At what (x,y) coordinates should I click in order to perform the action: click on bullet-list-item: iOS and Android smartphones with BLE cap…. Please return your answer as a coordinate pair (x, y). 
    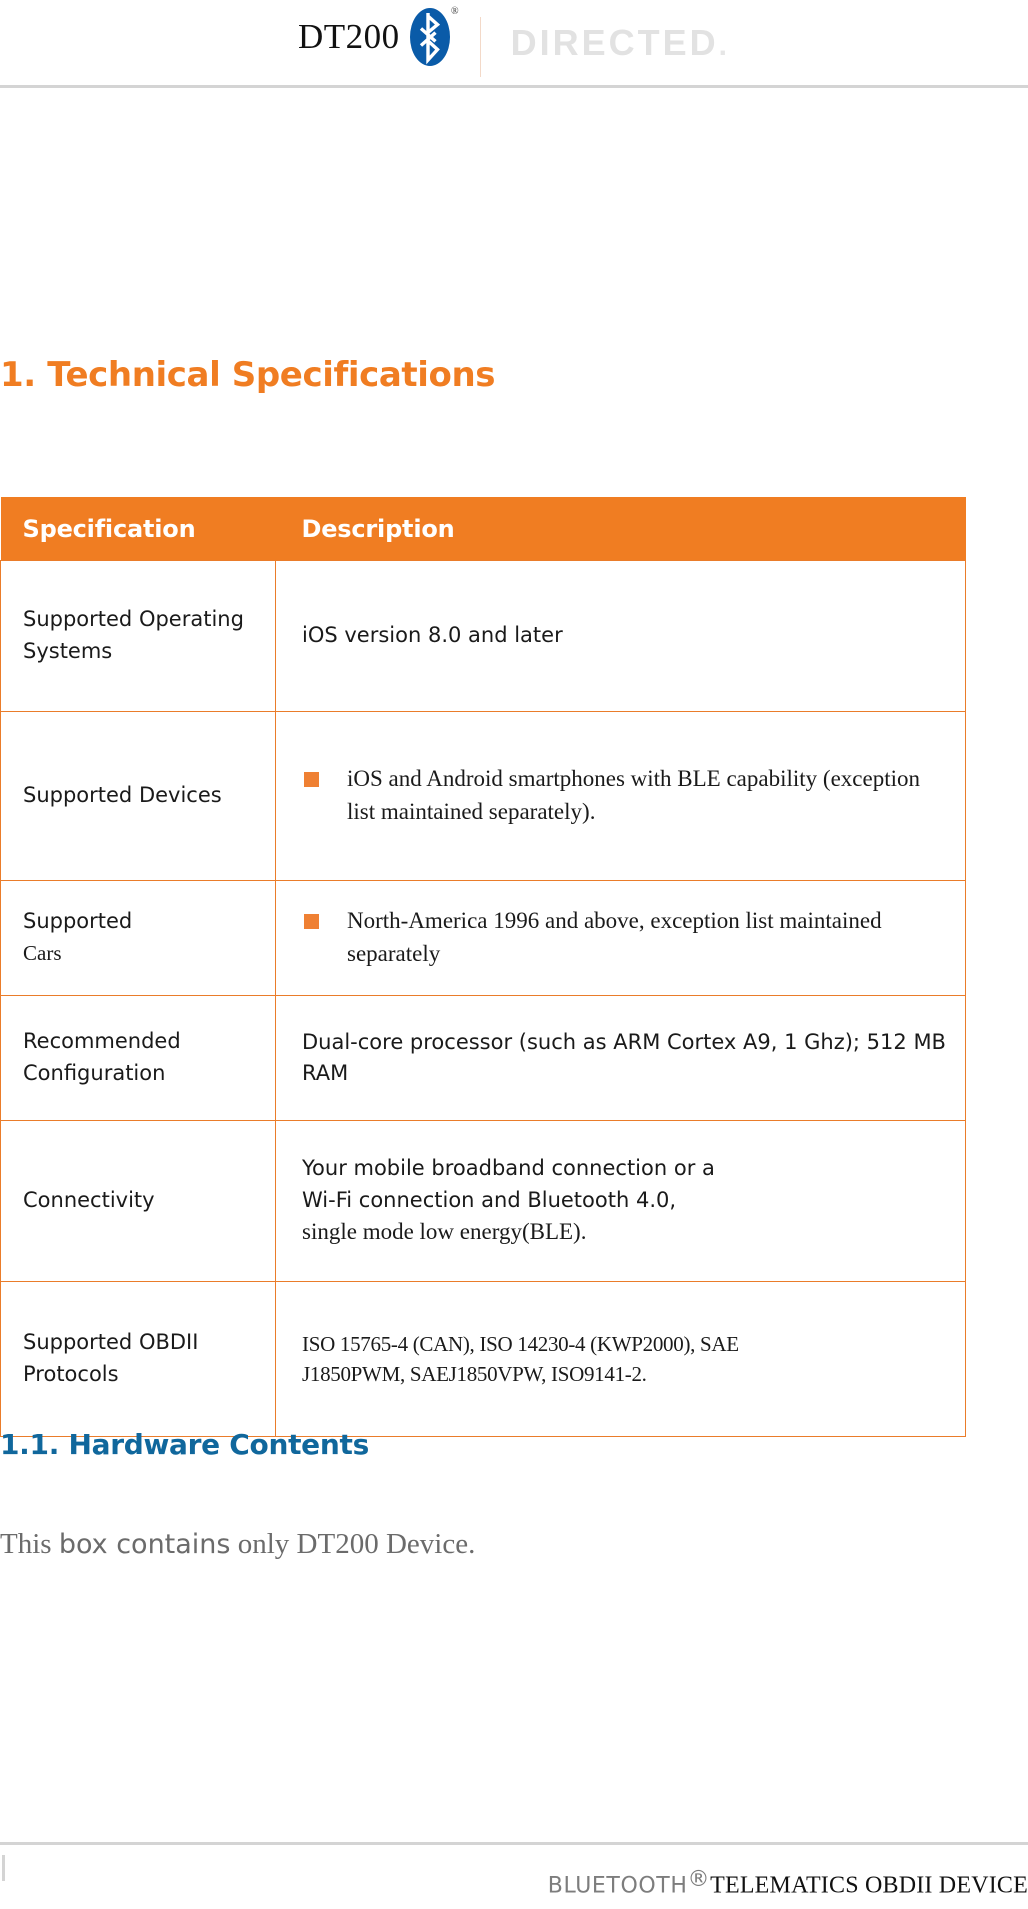
    Looking at the image, I should click on (624, 795).